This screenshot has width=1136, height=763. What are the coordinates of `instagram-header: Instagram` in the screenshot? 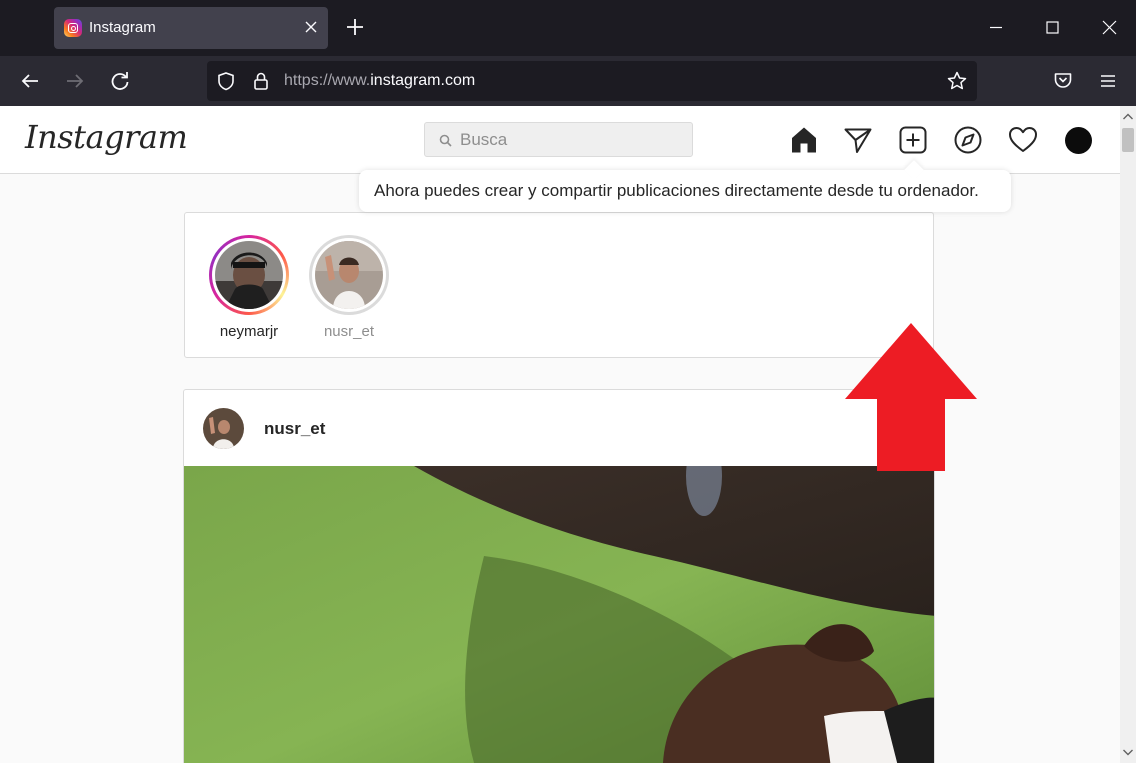 It's located at (560, 140).